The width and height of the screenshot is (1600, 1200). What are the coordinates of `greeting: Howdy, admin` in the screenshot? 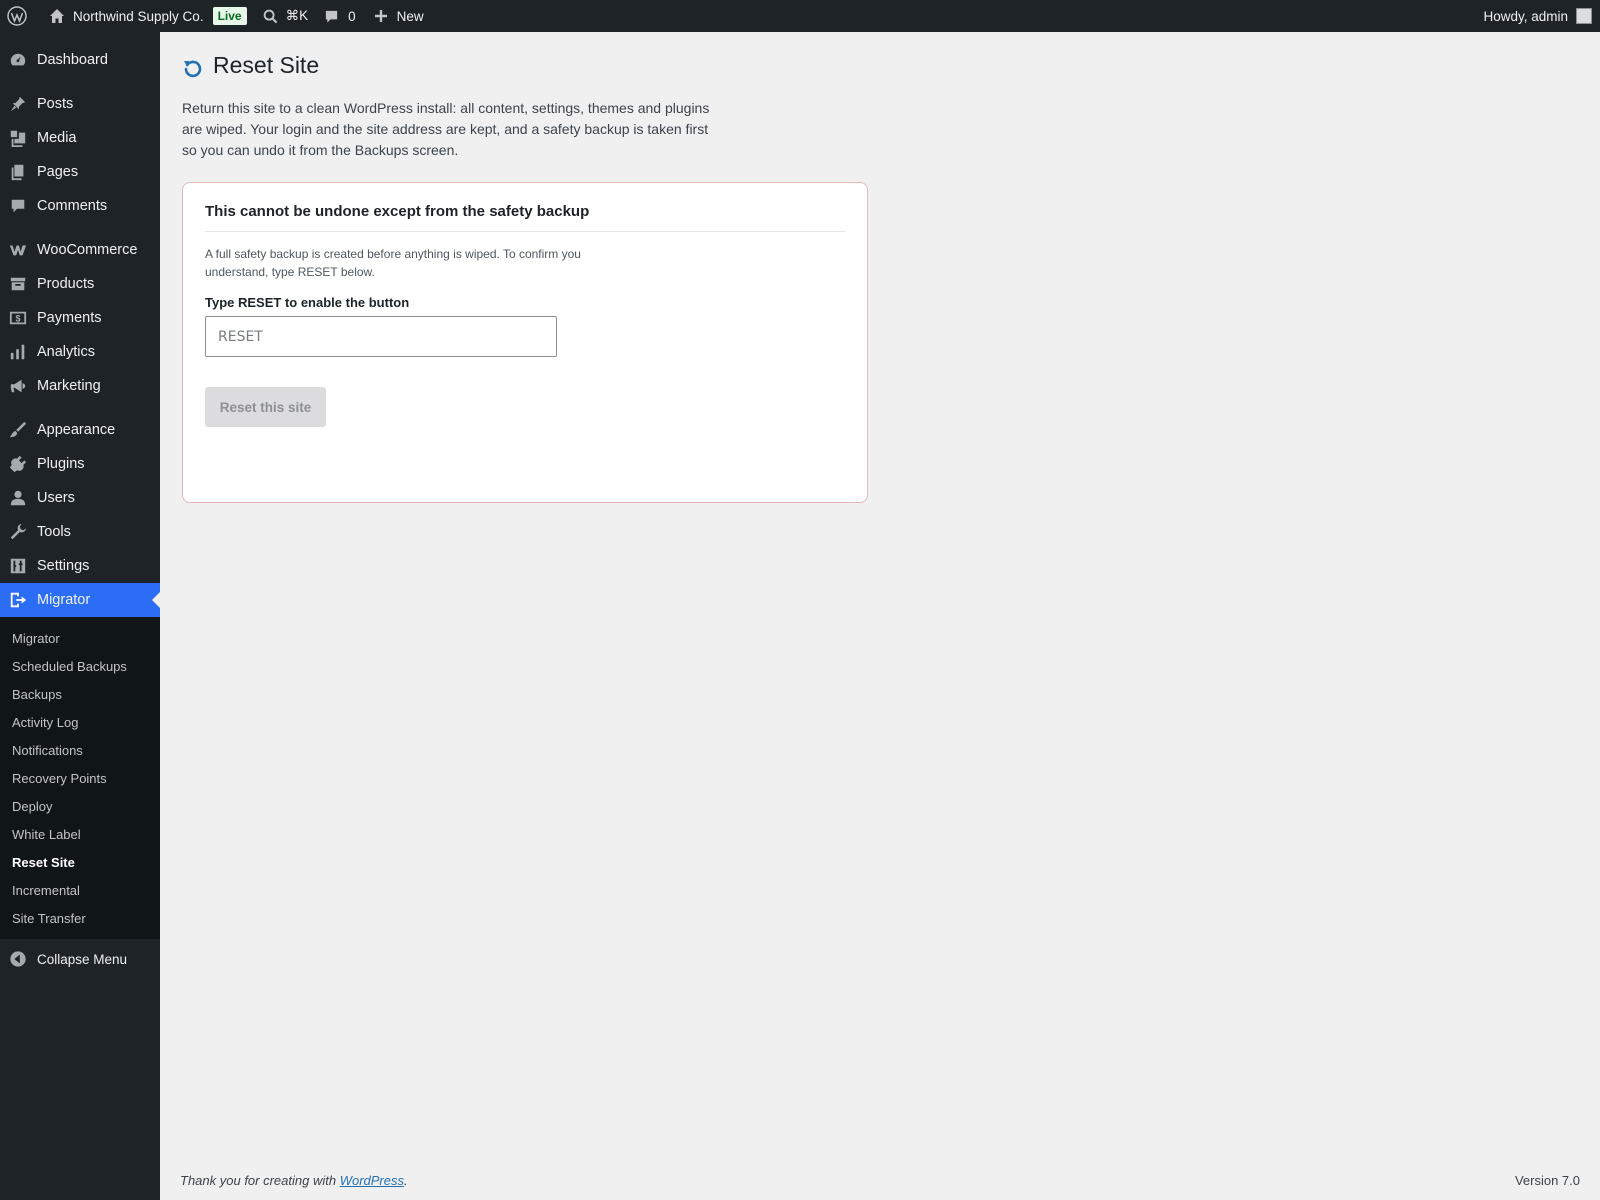 It's located at (1525, 16).